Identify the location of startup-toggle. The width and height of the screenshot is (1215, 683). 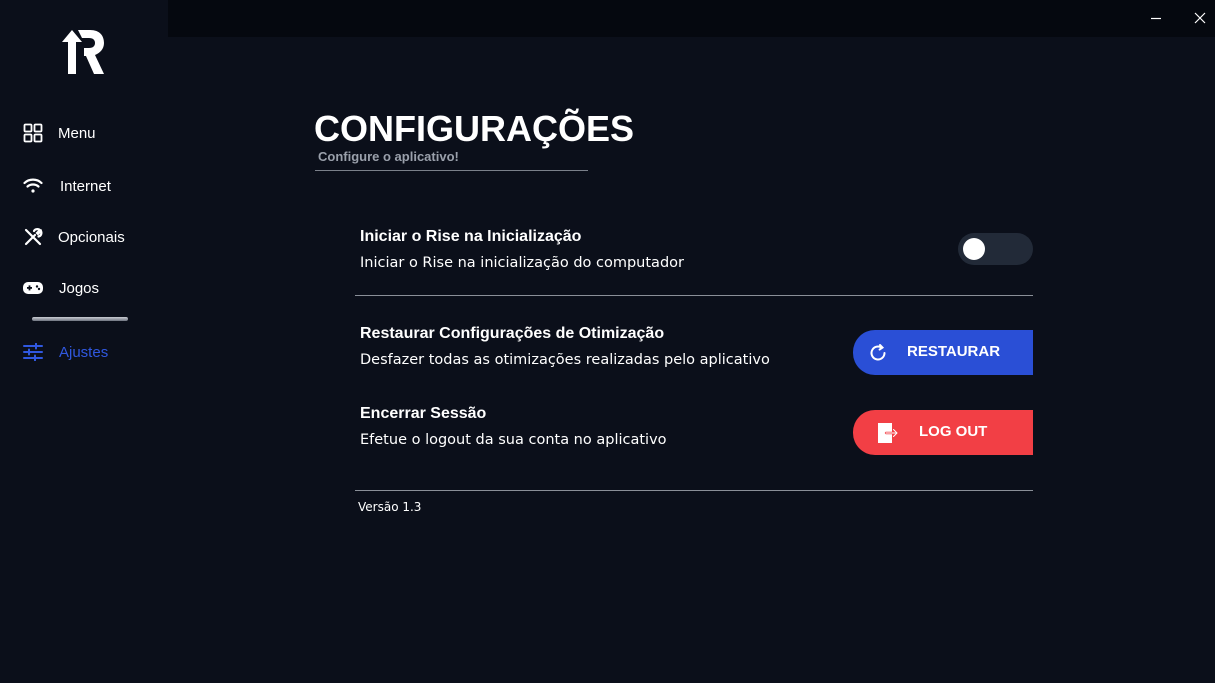
(995, 249).